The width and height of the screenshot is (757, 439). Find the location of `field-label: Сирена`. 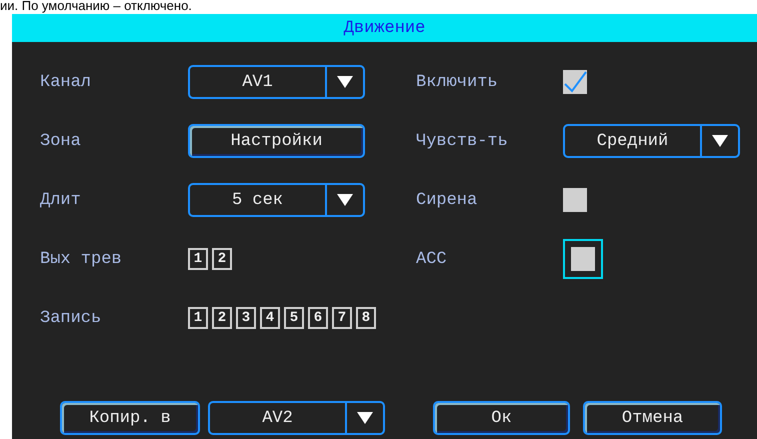

field-label: Сирена is located at coordinates (447, 200).